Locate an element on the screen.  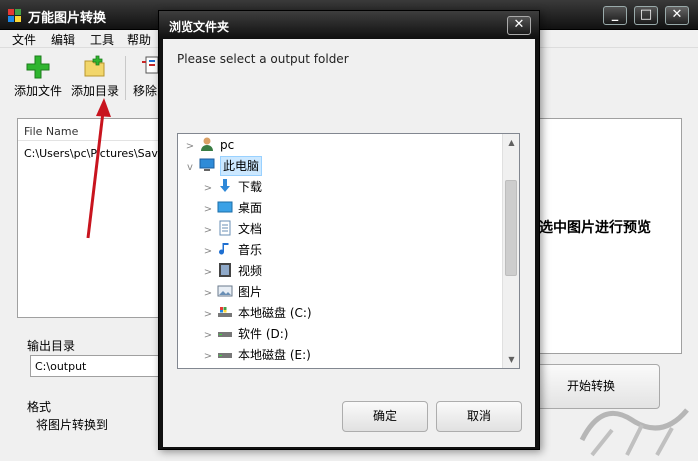
tree-item-pc: > pc is located at coordinates (209, 145).